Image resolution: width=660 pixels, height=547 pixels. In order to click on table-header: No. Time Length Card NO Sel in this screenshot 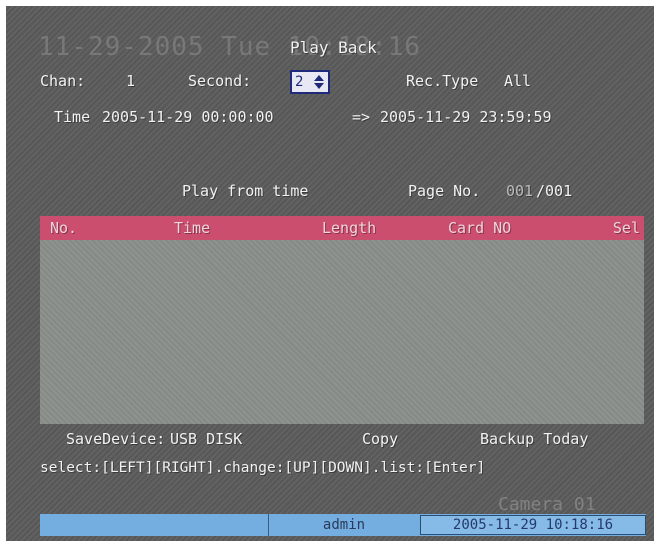, I will do `click(342, 228)`.